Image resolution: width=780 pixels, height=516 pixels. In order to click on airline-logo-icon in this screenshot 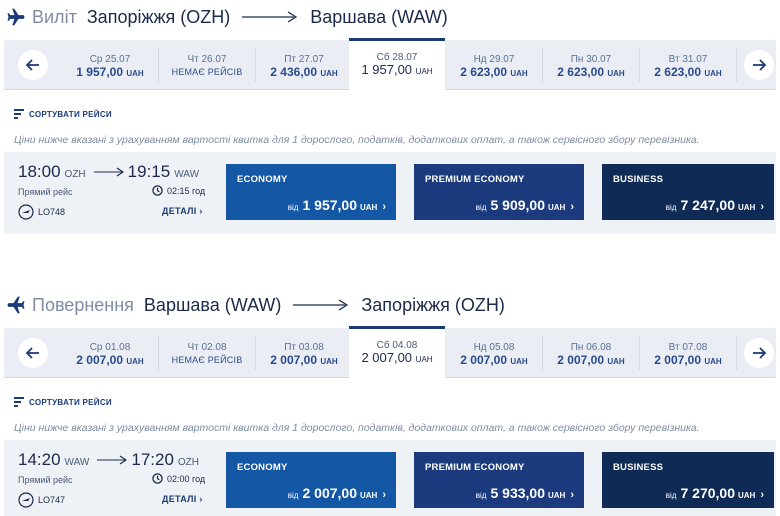, I will do `click(26, 500)`.